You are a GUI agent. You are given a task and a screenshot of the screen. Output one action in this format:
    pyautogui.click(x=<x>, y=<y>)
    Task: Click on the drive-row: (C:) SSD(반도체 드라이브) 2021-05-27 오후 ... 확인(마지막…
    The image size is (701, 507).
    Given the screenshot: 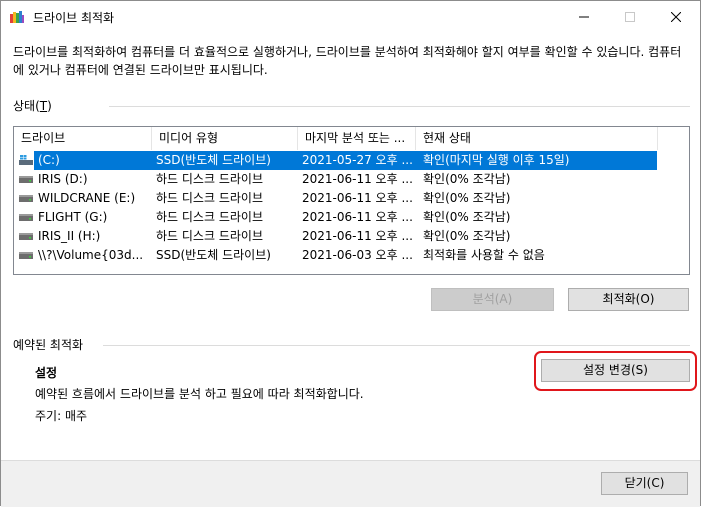 What is the action you would take?
    pyautogui.click(x=351, y=160)
    